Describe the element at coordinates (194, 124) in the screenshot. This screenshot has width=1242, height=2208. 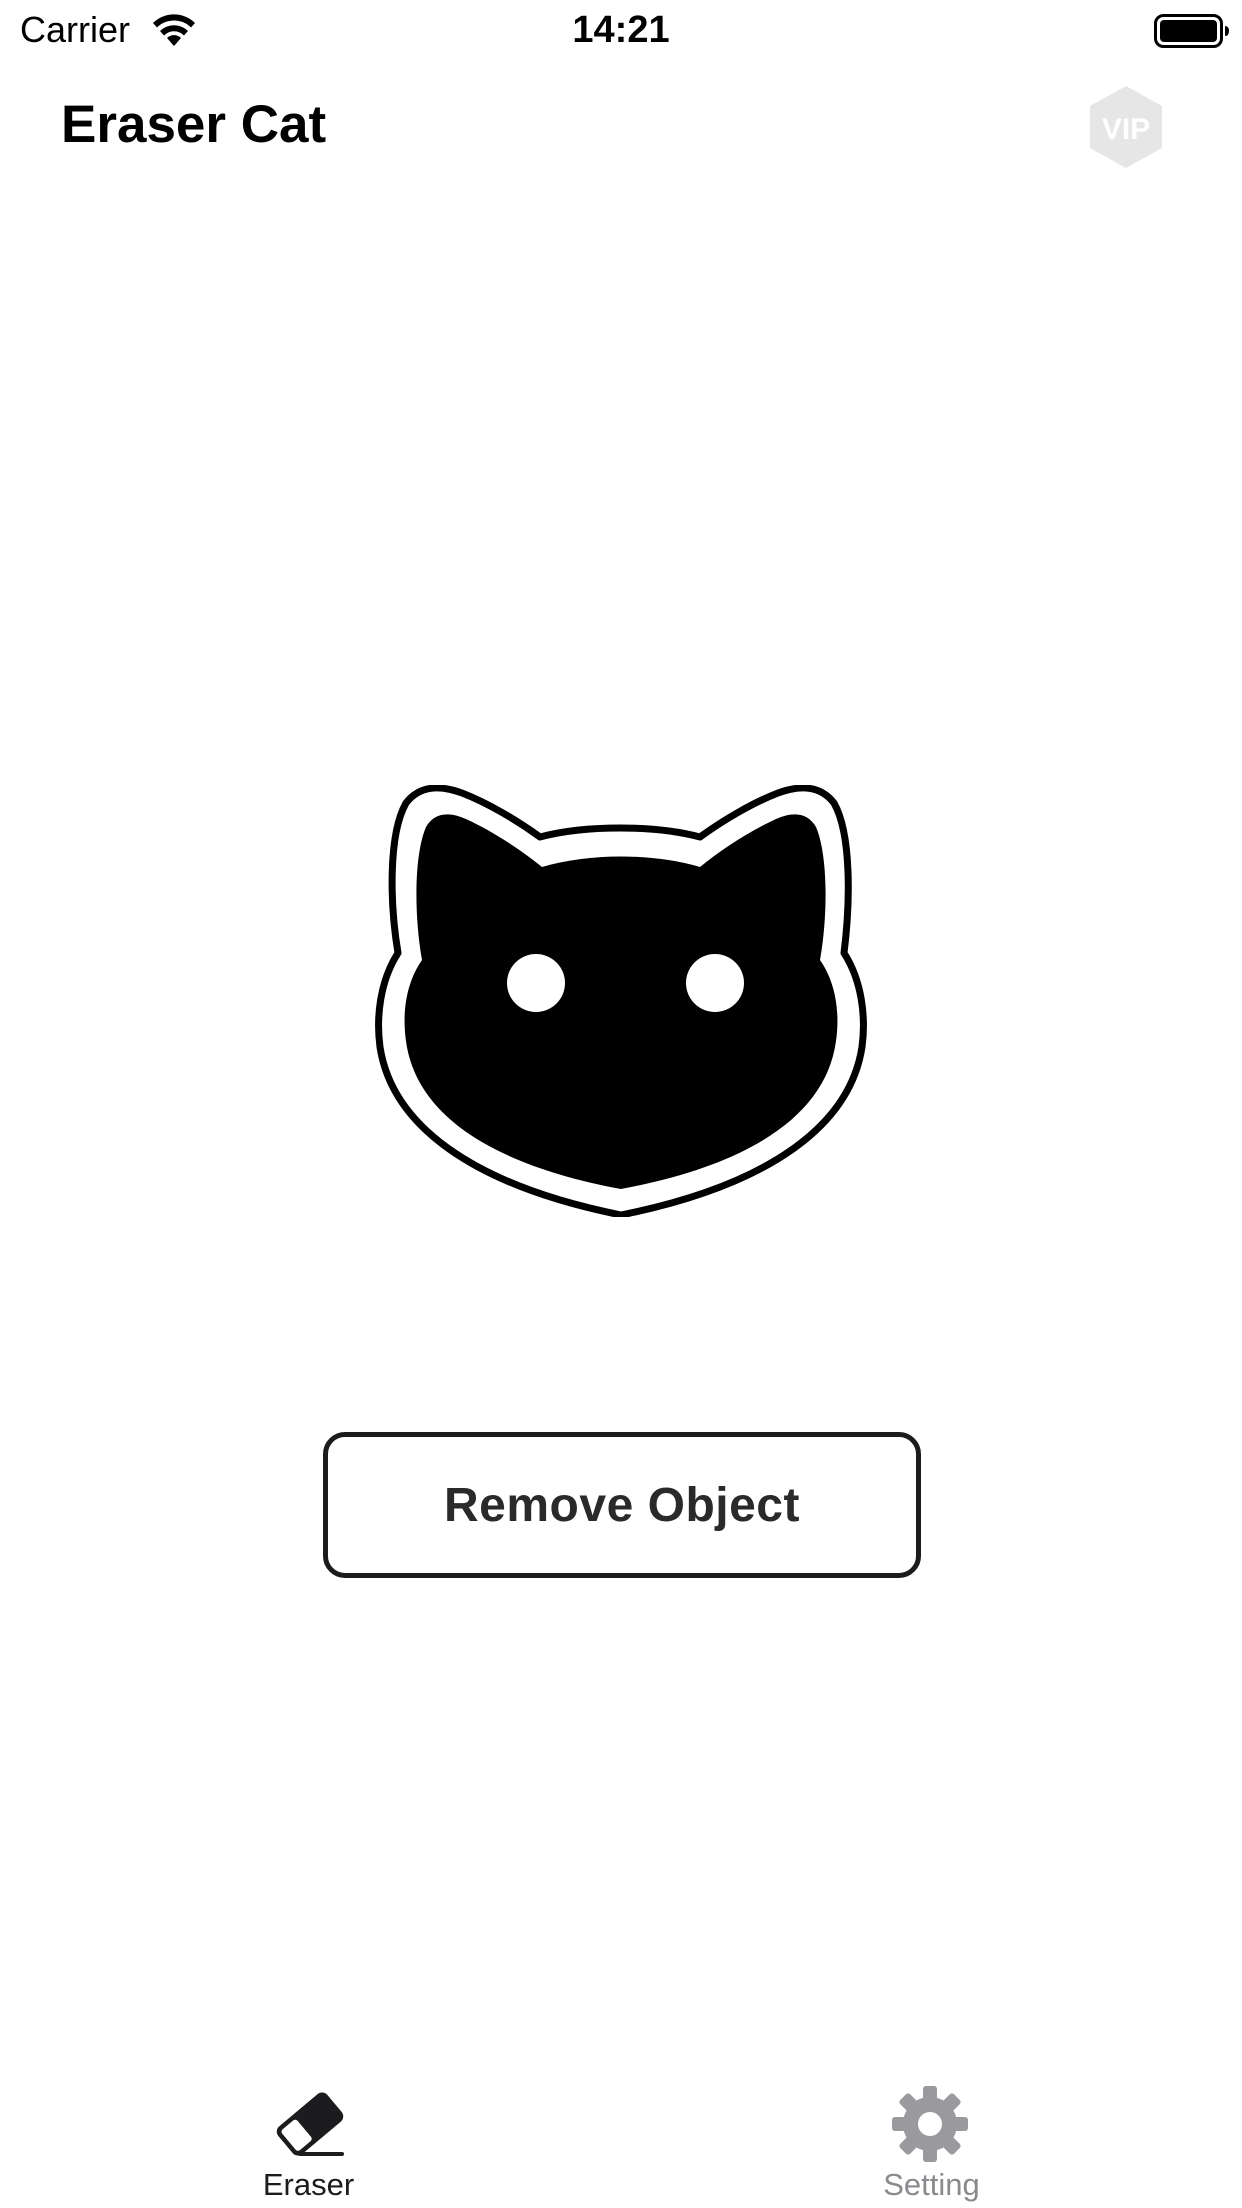
I see `page-title: Eraser Cat` at that location.